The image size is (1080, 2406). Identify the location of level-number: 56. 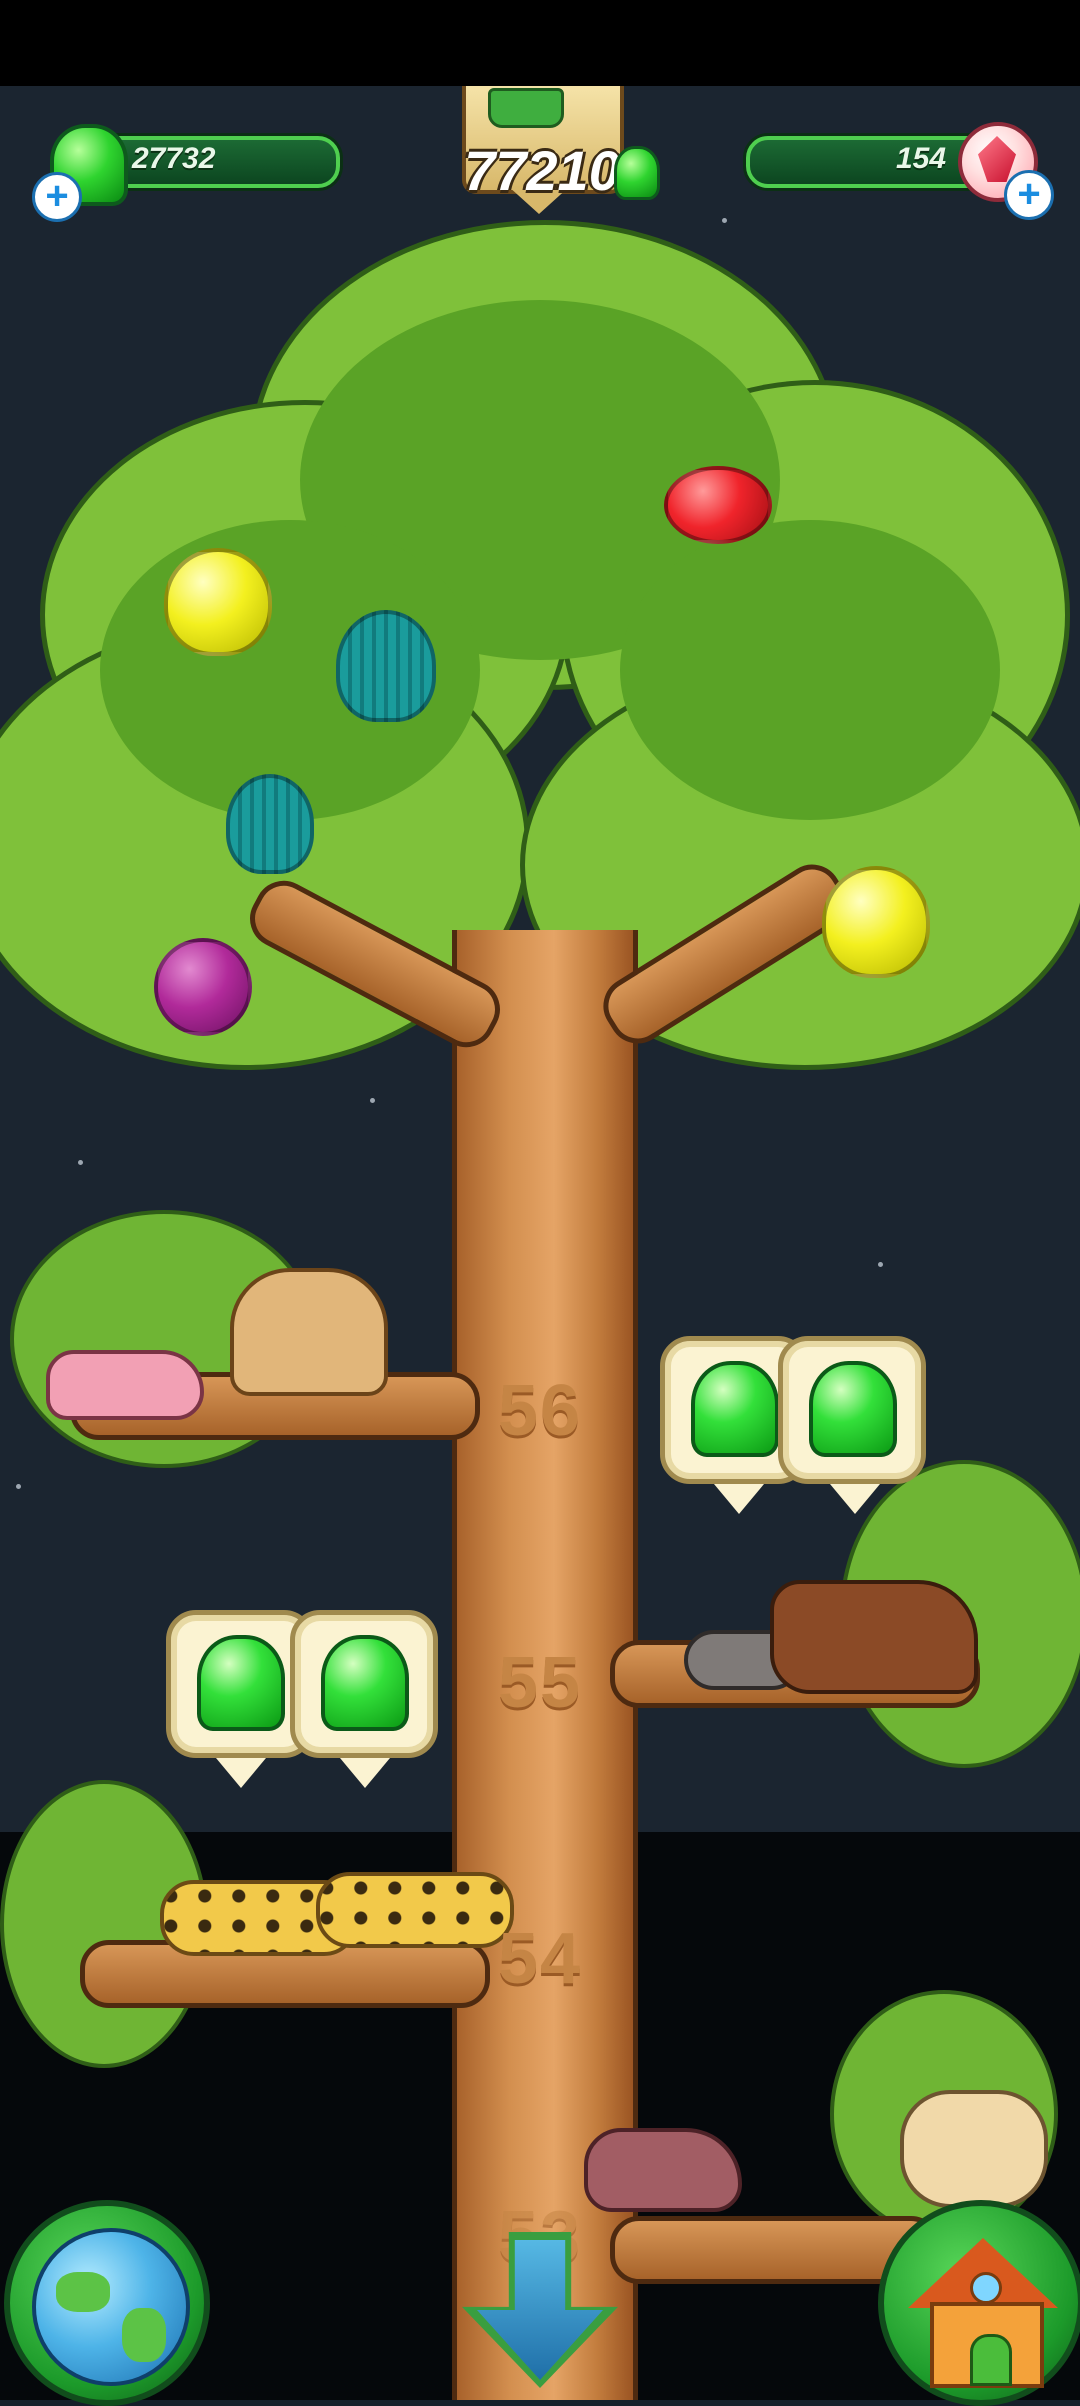
(540, 1411).